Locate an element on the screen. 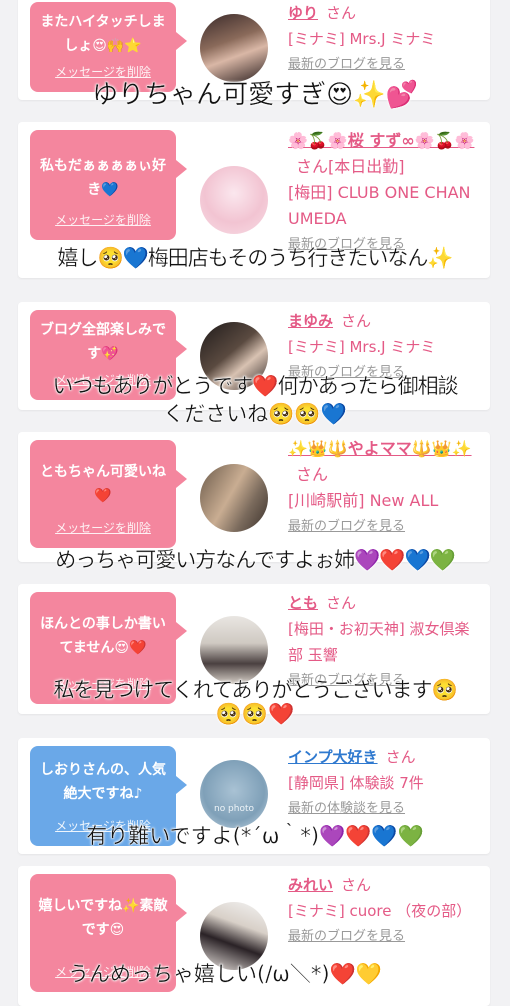  user-name-link: とも is located at coordinates (303, 603).